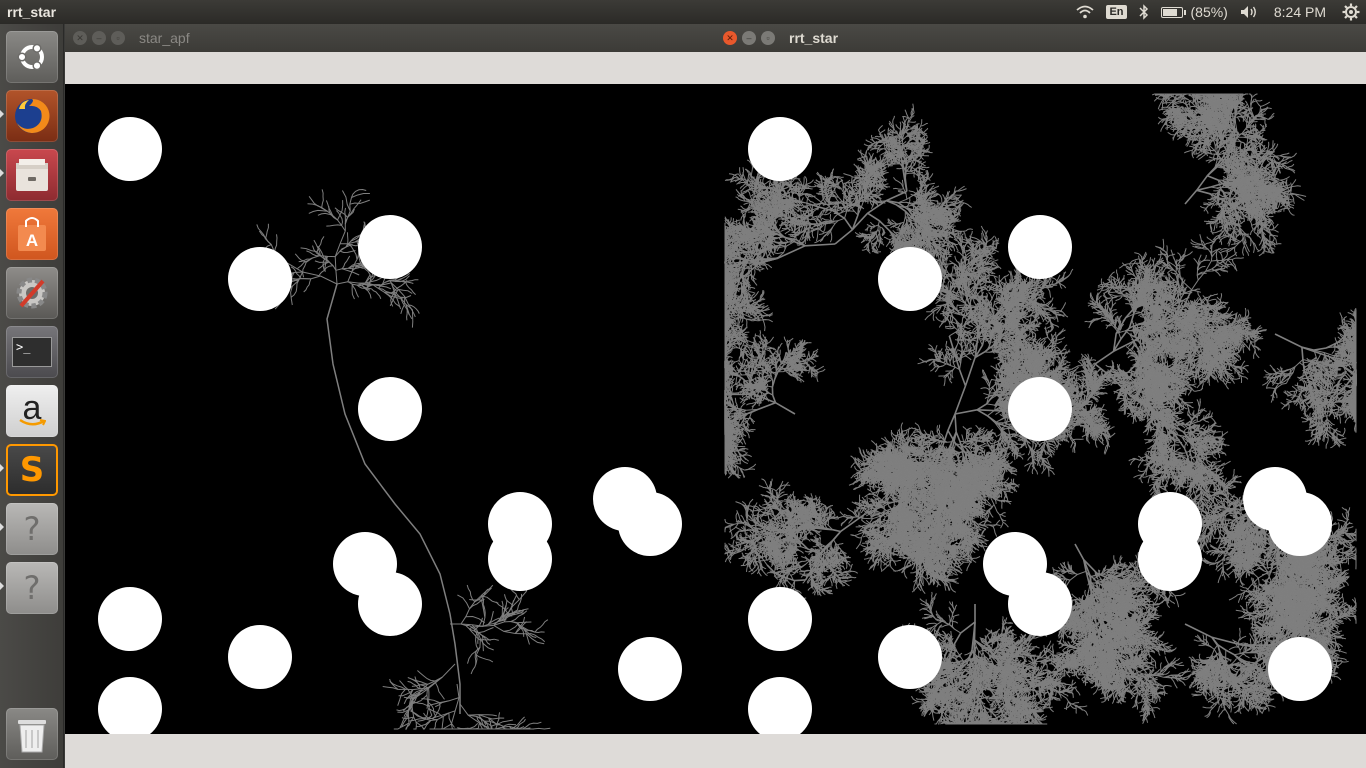  Describe the element at coordinates (1085, 12) in the screenshot. I see `wifi-icon` at that location.